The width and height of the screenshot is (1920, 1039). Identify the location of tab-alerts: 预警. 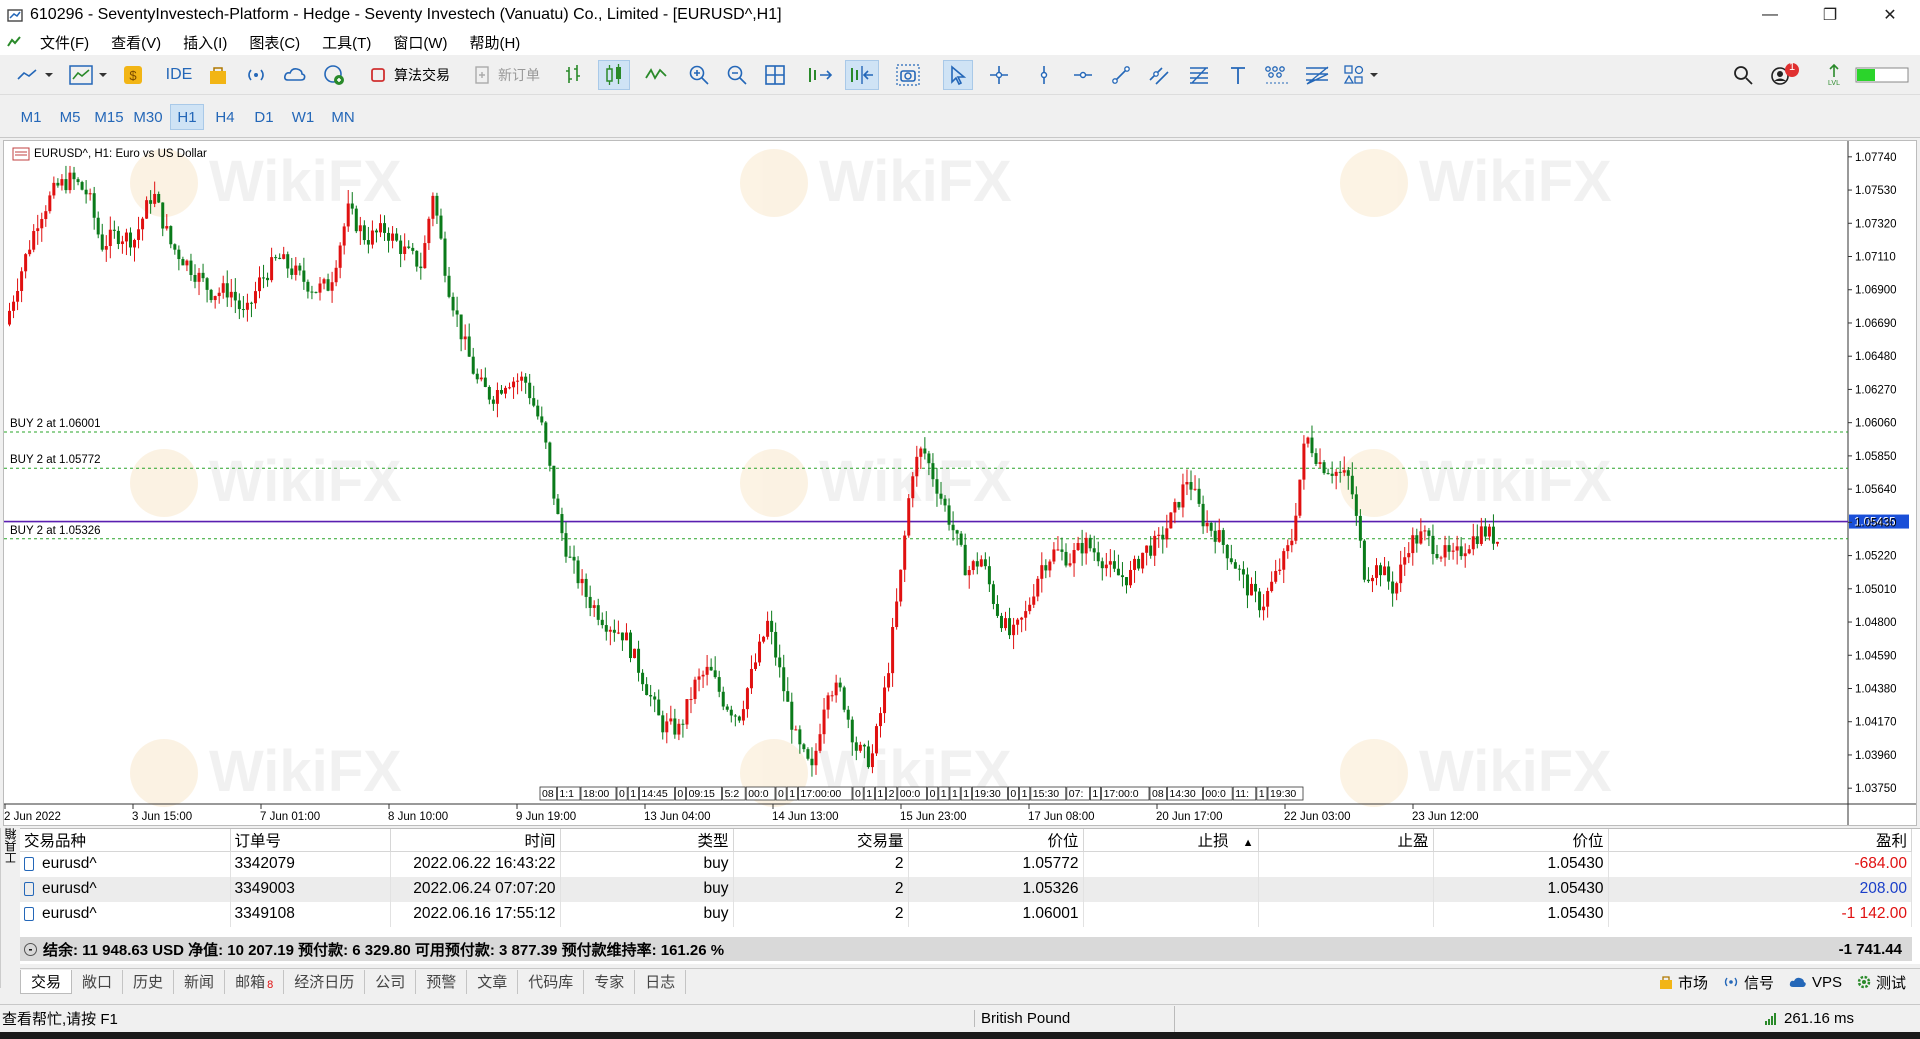
(442, 981).